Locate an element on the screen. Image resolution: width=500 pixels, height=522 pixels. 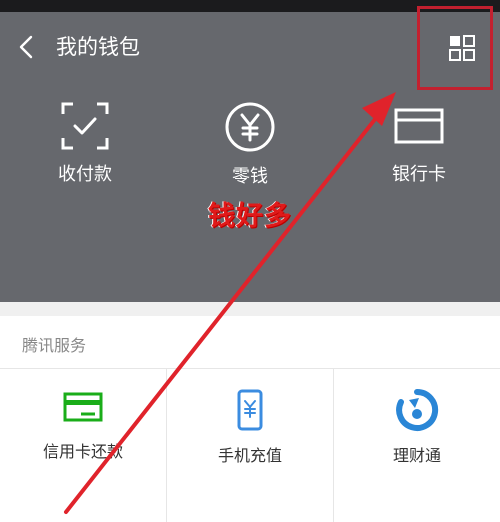
yuan-coin-icon is located at coordinates (250, 127).